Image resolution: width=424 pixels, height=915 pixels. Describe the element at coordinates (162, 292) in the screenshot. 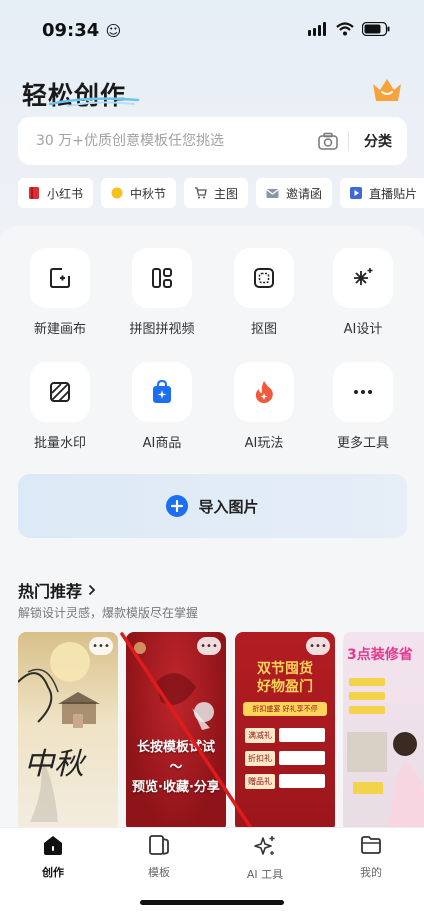

I see `tool-collage: 拼图拼视频` at that location.